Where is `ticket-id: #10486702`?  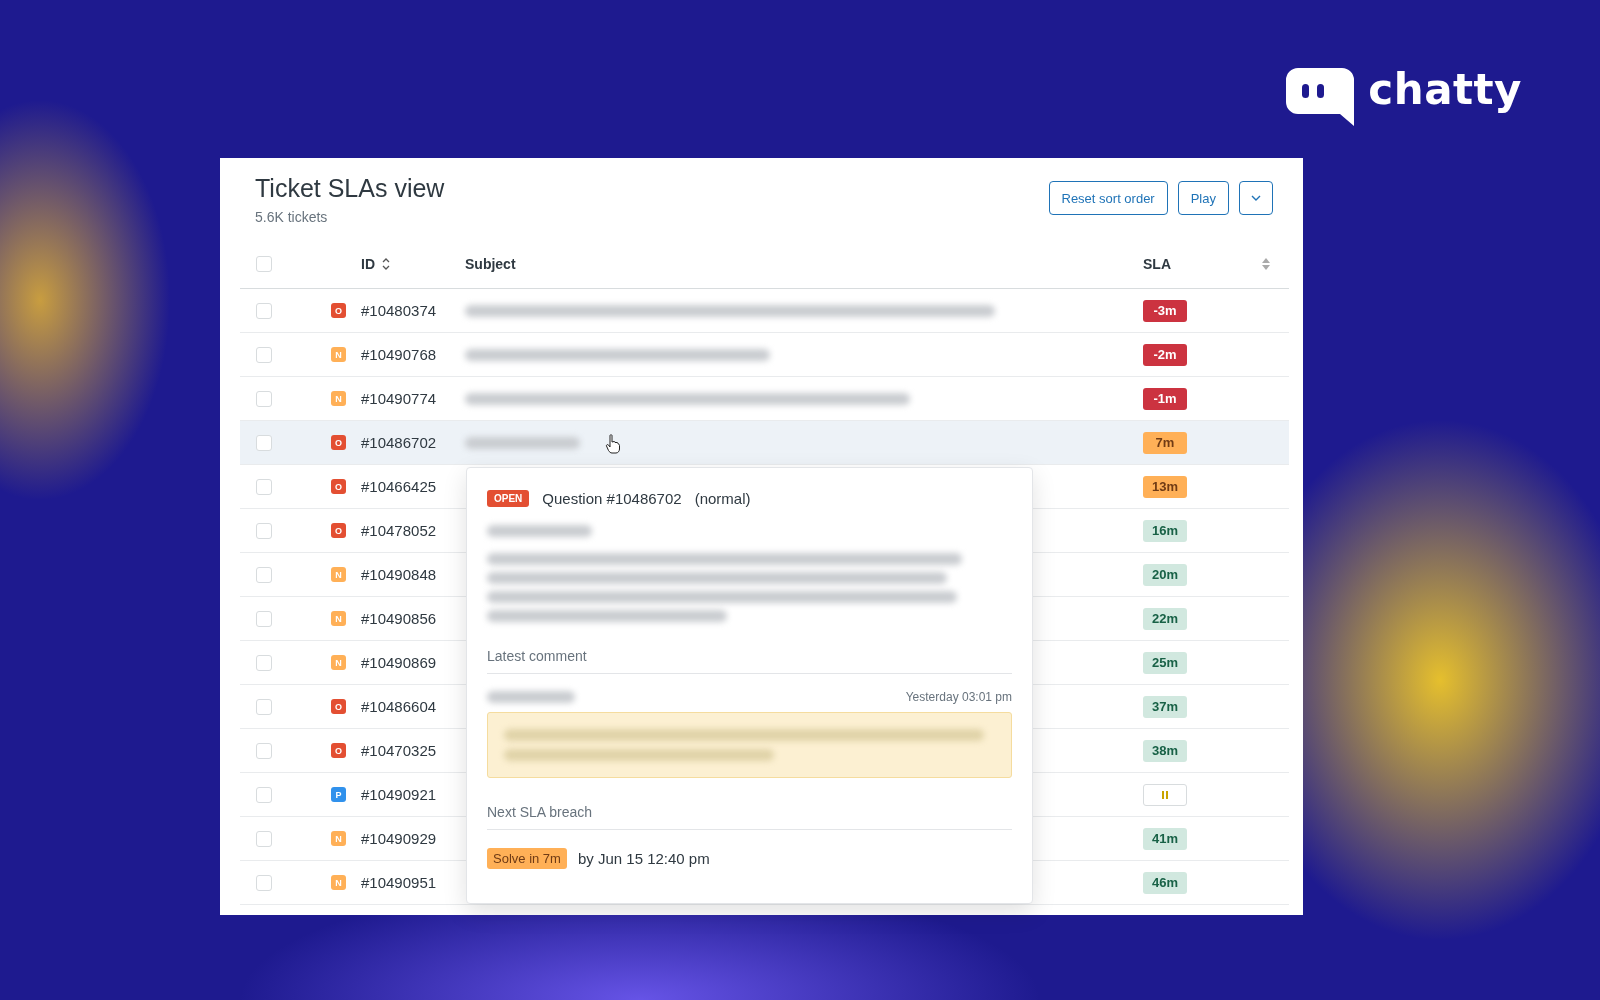
ticket-id: #10486702 is located at coordinates (399, 442).